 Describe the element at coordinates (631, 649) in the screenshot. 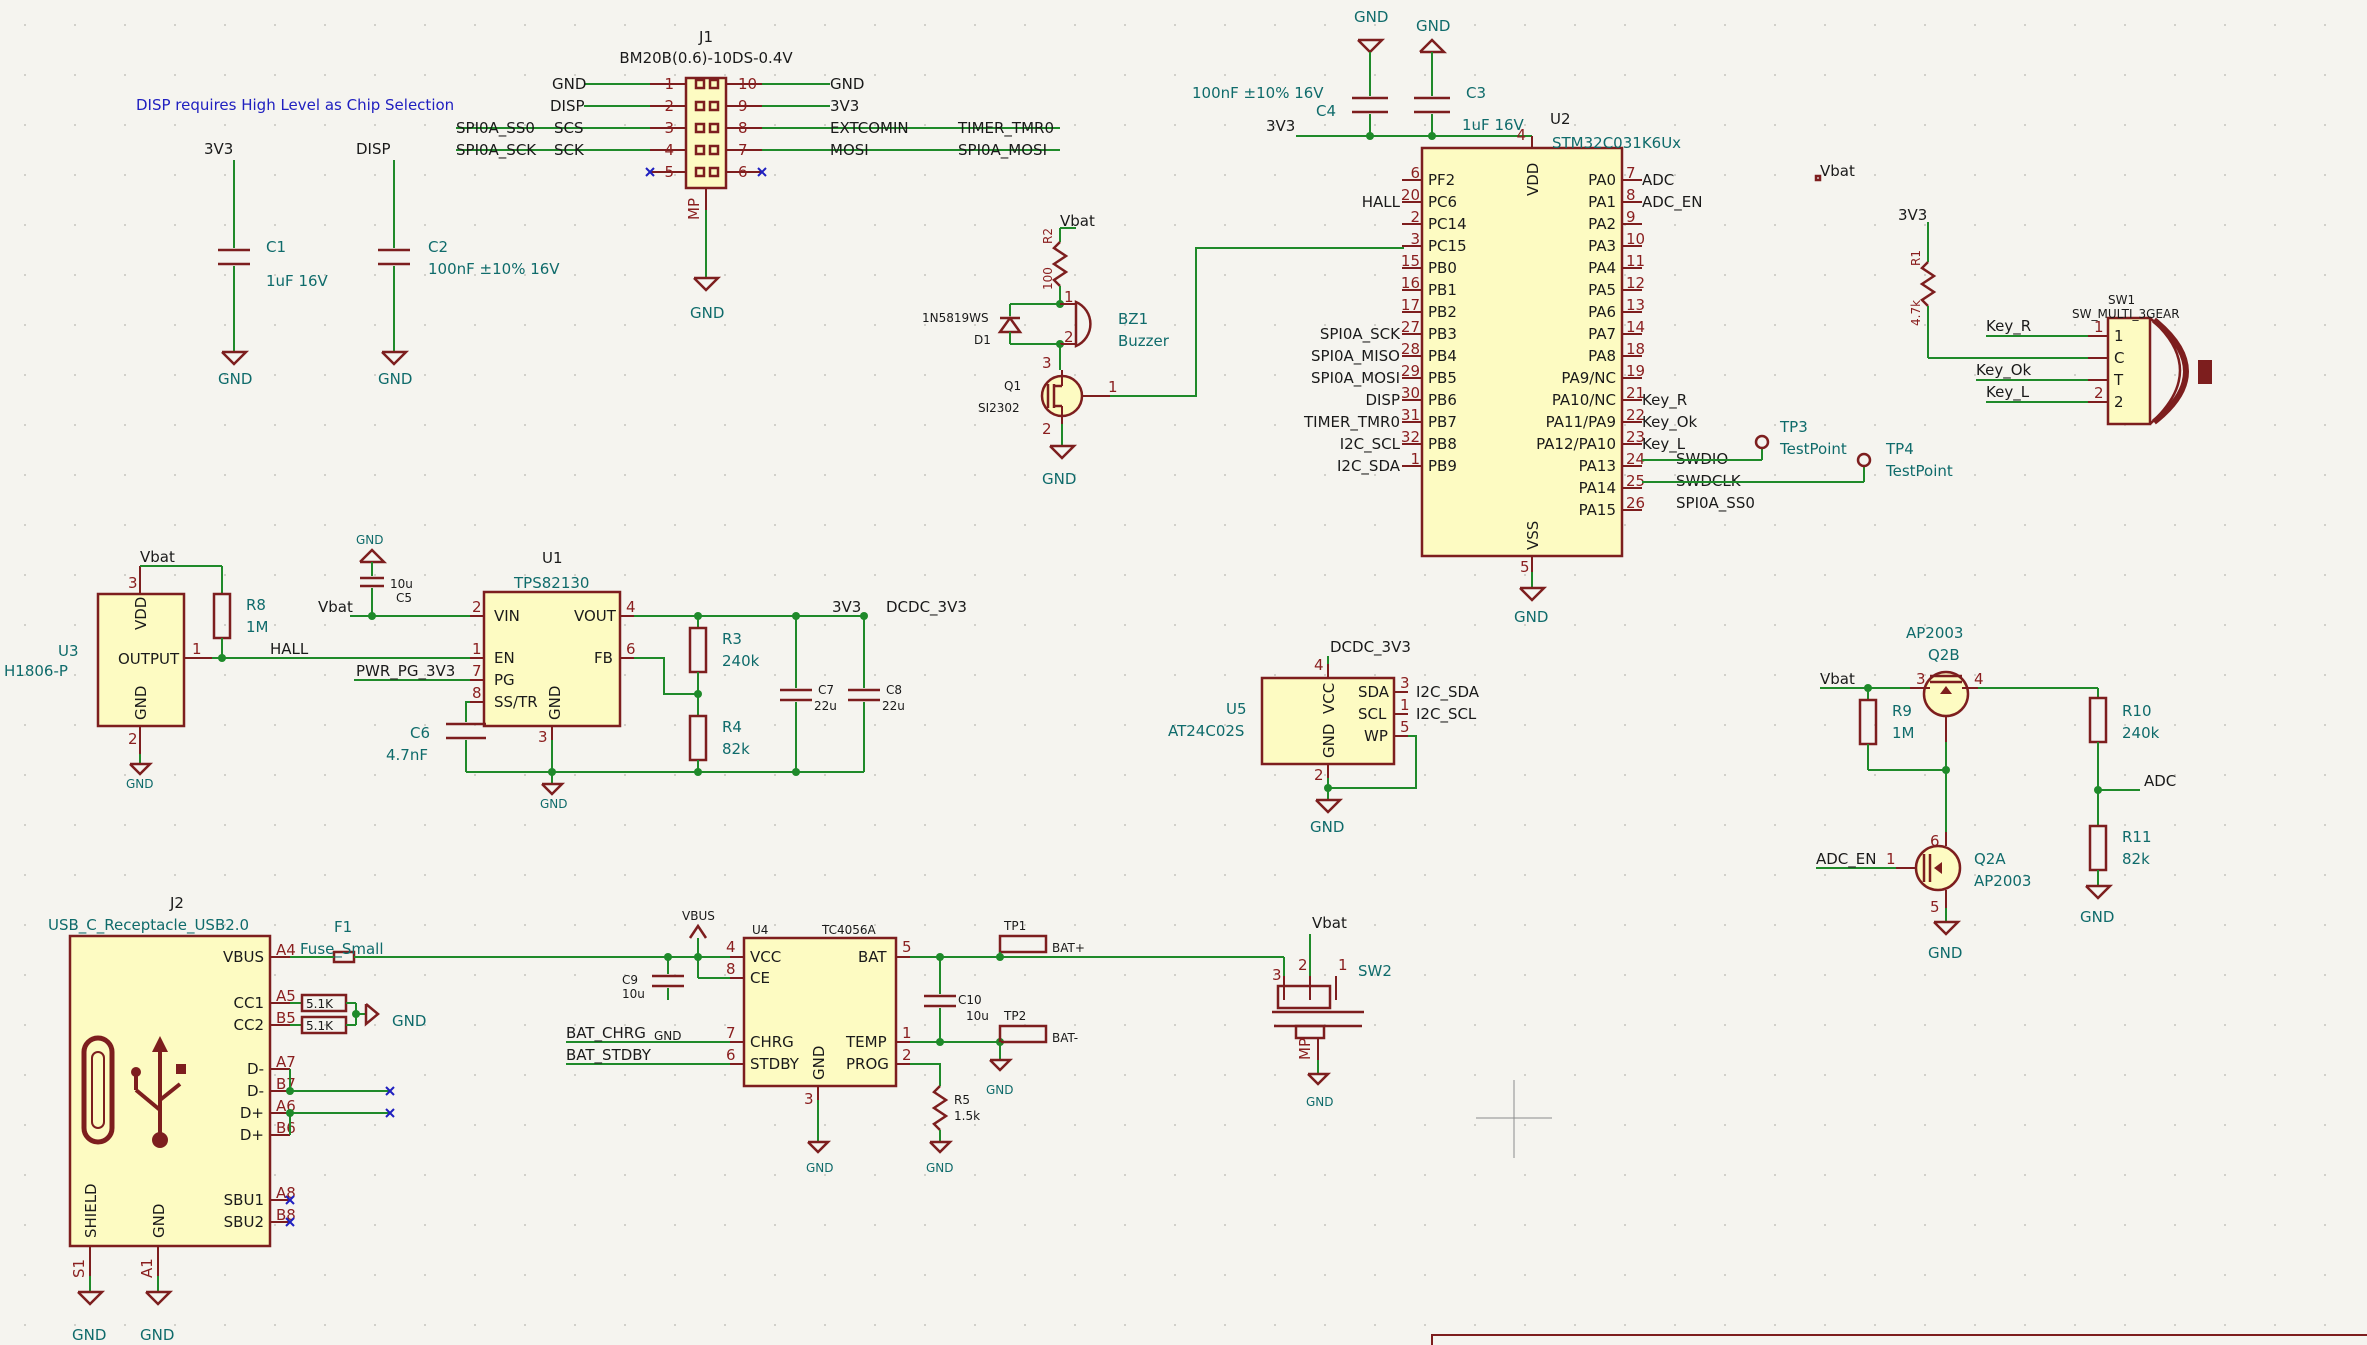

I see `u1-n6: 6` at that location.